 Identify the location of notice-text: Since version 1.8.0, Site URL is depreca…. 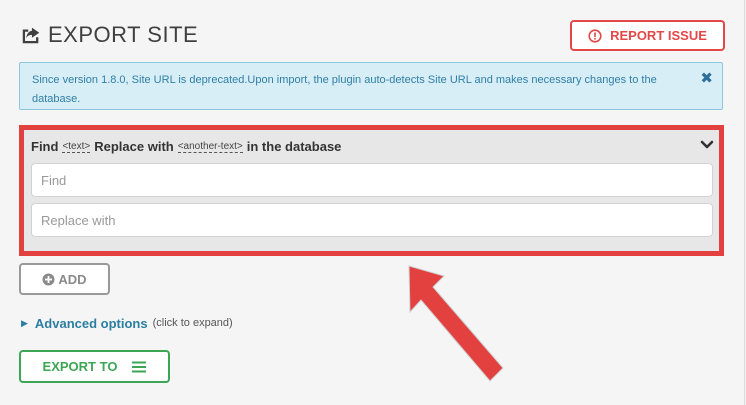
(344, 89).